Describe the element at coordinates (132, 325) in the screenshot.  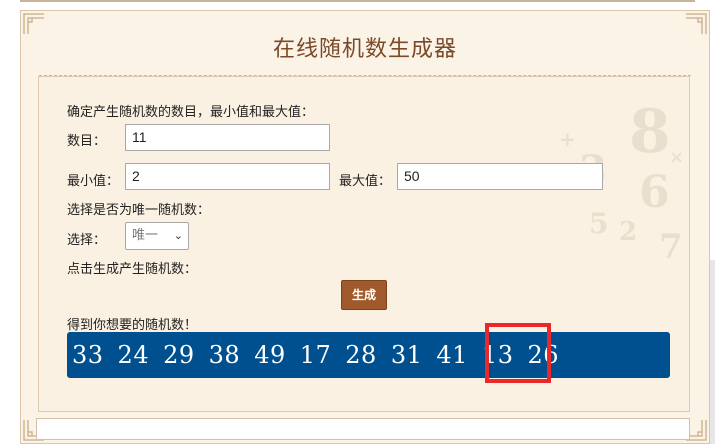
I see `result-label: 得到你想要的随机数！` at that location.